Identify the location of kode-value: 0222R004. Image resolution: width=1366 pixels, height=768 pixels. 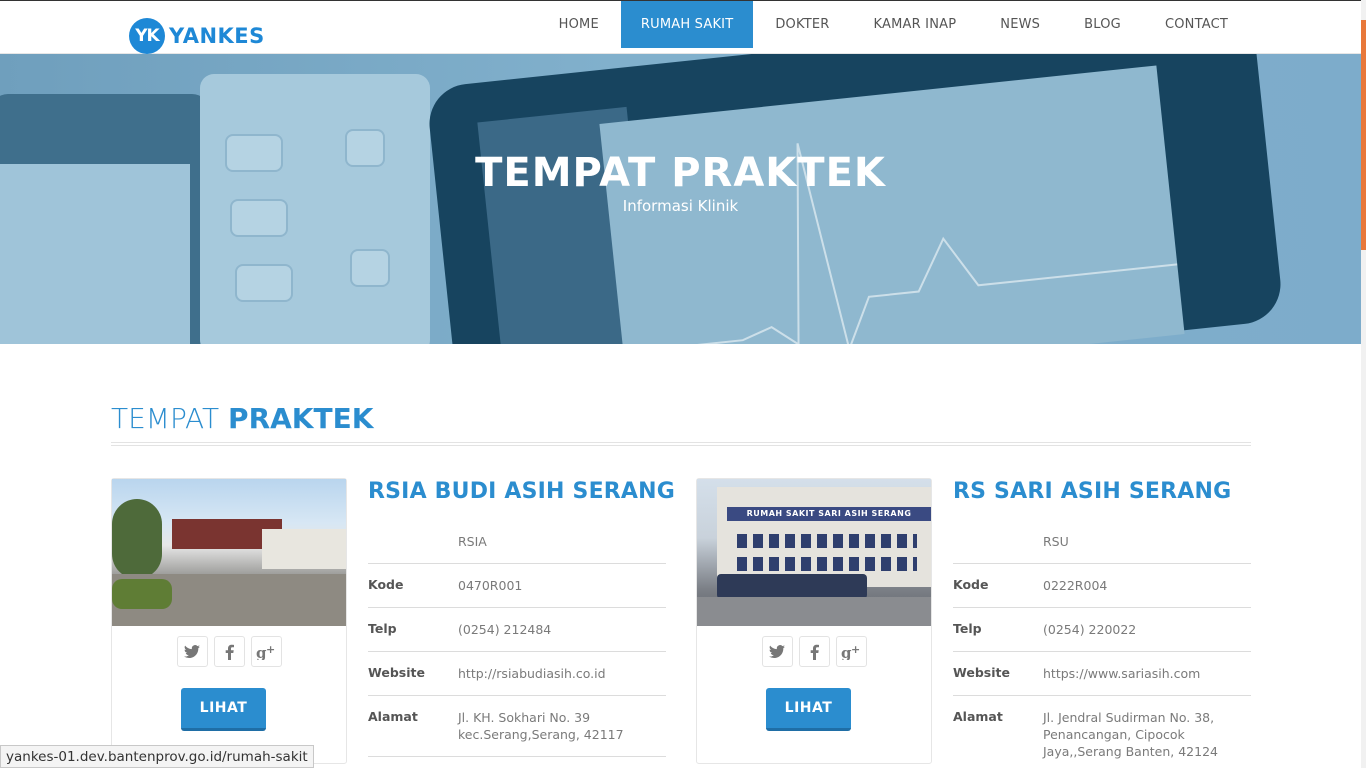
(1075, 585).